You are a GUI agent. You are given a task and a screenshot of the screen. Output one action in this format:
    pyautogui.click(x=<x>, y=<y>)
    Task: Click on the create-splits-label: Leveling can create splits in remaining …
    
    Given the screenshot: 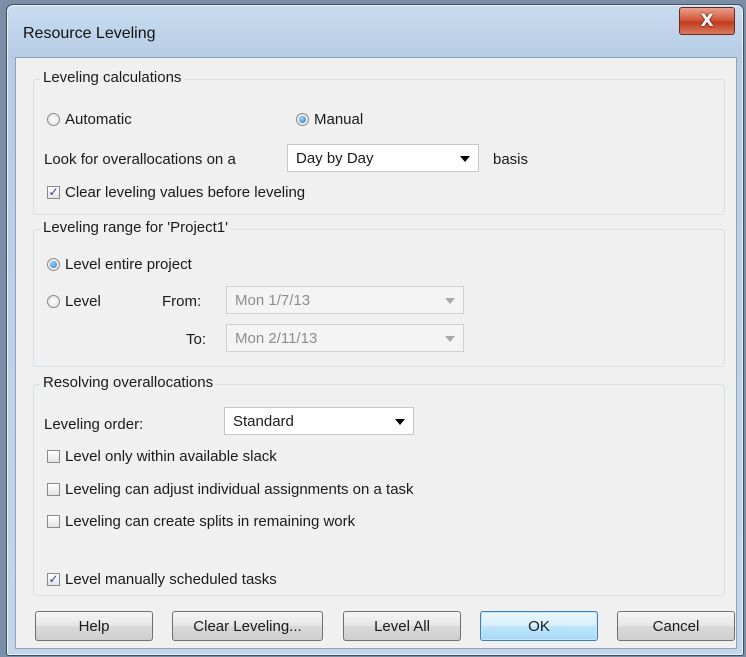 What is the action you would take?
    pyautogui.click(x=210, y=521)
    